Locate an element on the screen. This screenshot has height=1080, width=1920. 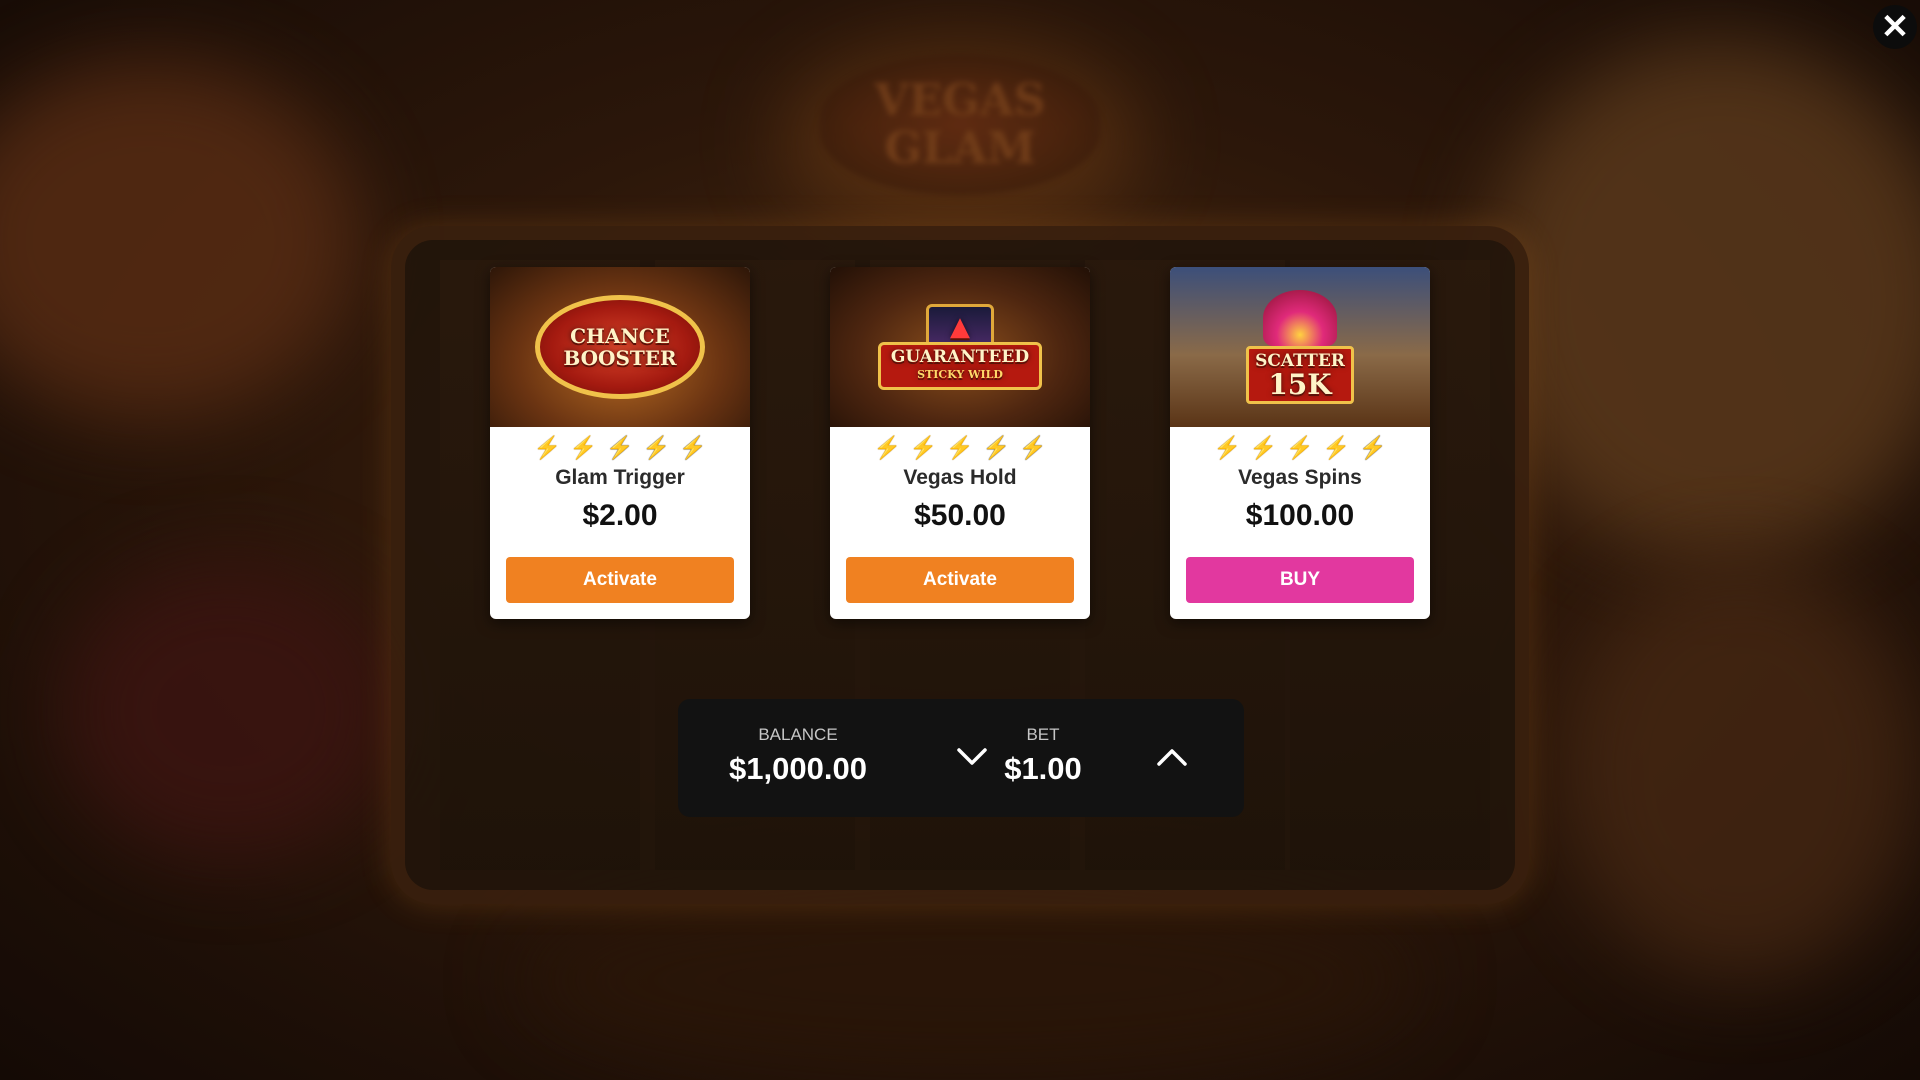
chevron-up-icon is located at coordinates (1172, 757).